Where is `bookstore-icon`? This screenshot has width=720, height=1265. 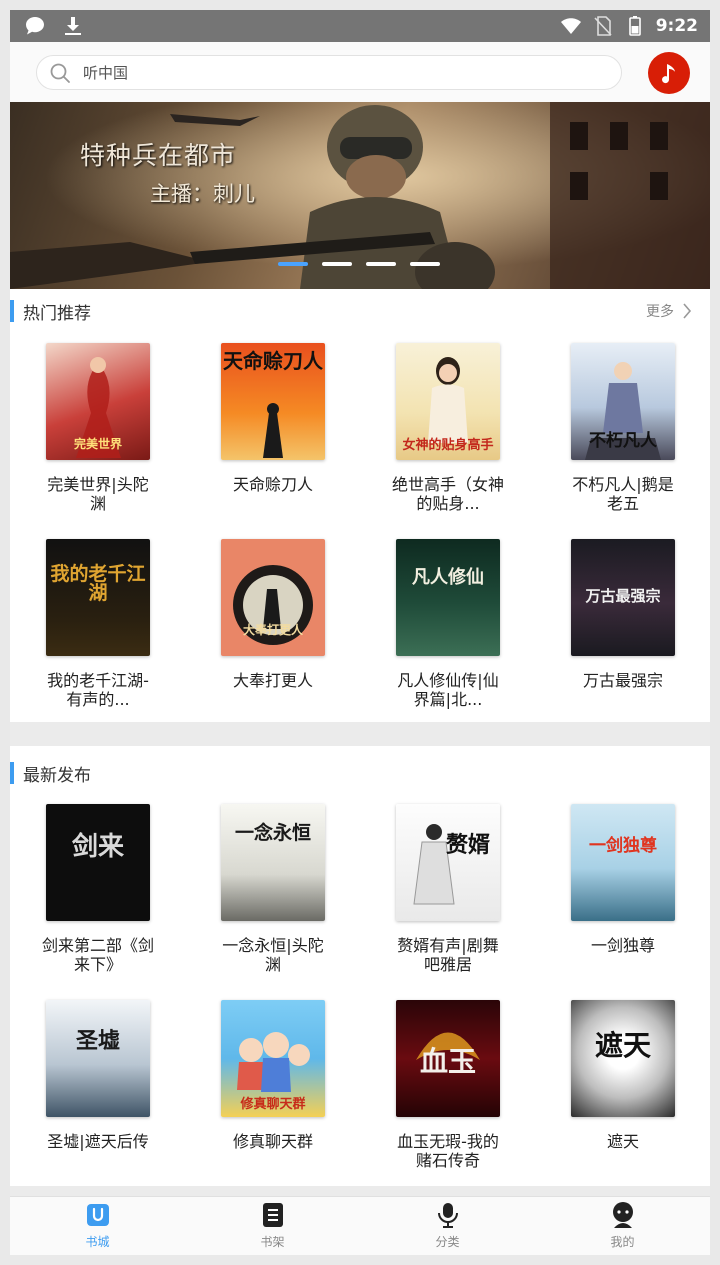
bookstore-icon is located at coordinates (97, 1215).